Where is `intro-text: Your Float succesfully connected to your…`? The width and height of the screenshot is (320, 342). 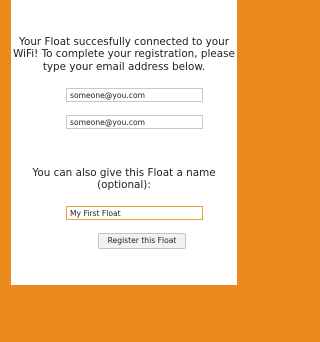
intro-text: Your Float succesfully connected to your… is located at coordinates (124, 54).